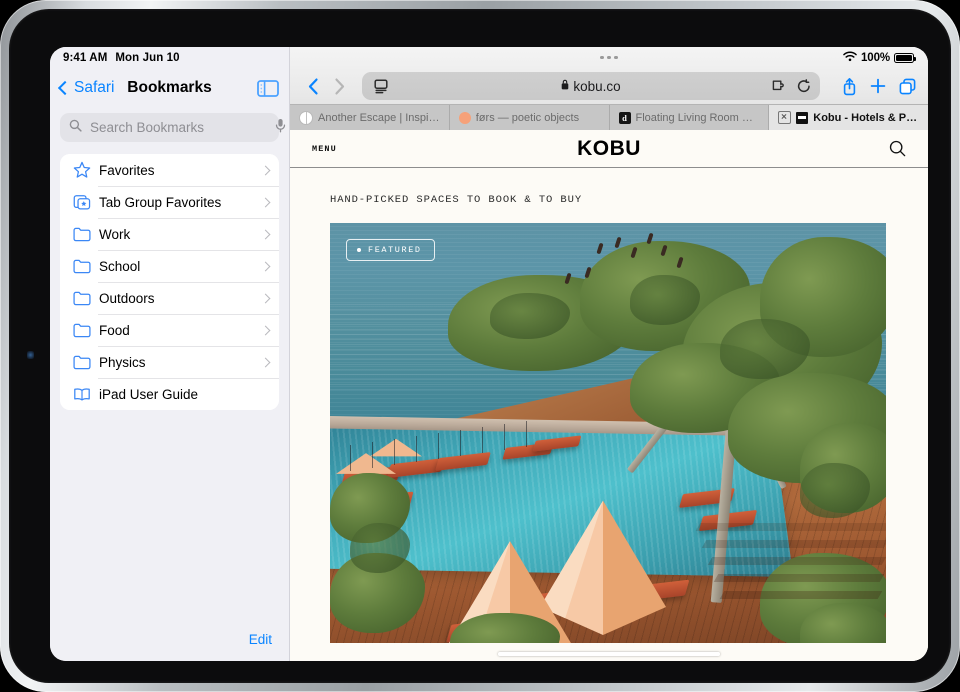 This screenshot has width=960, height=692. What do you see at coordinates (609, 149) in the screenshot?
I see `site-header: MENU KOBU` at bounding box center [609, 149].